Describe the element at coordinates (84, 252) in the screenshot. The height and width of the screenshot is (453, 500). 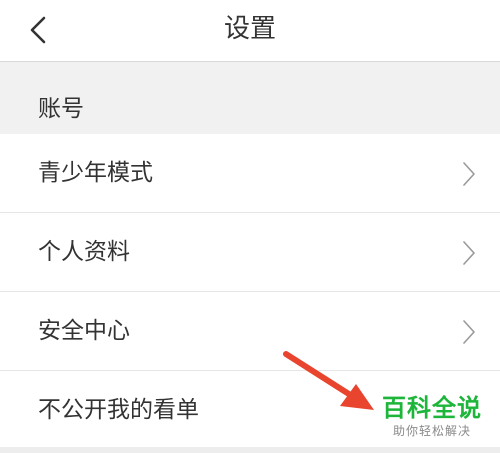
I see `list-item-label: 个人资料` at that location.